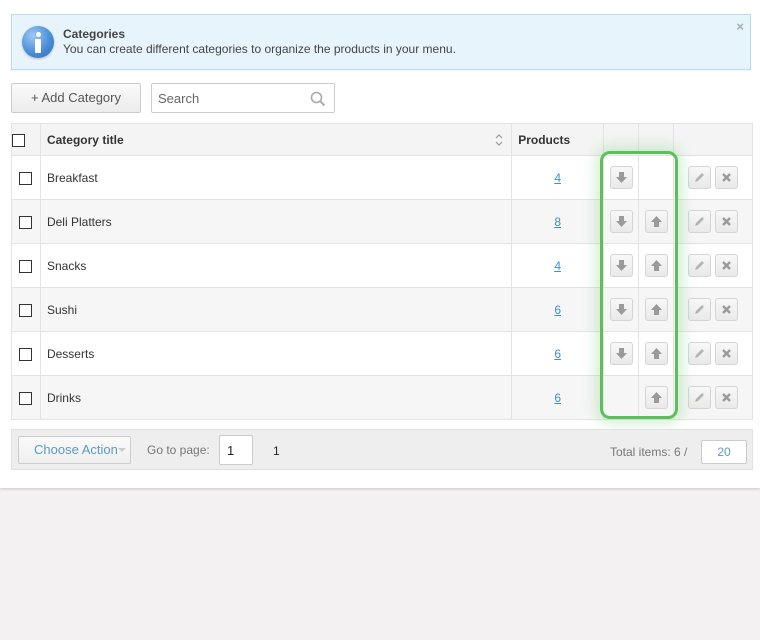  What do you see at coordinates (649, 452) in the screenshot?
I see `total-items-label: Total items: 6 /` at bounding box center [649, 452].